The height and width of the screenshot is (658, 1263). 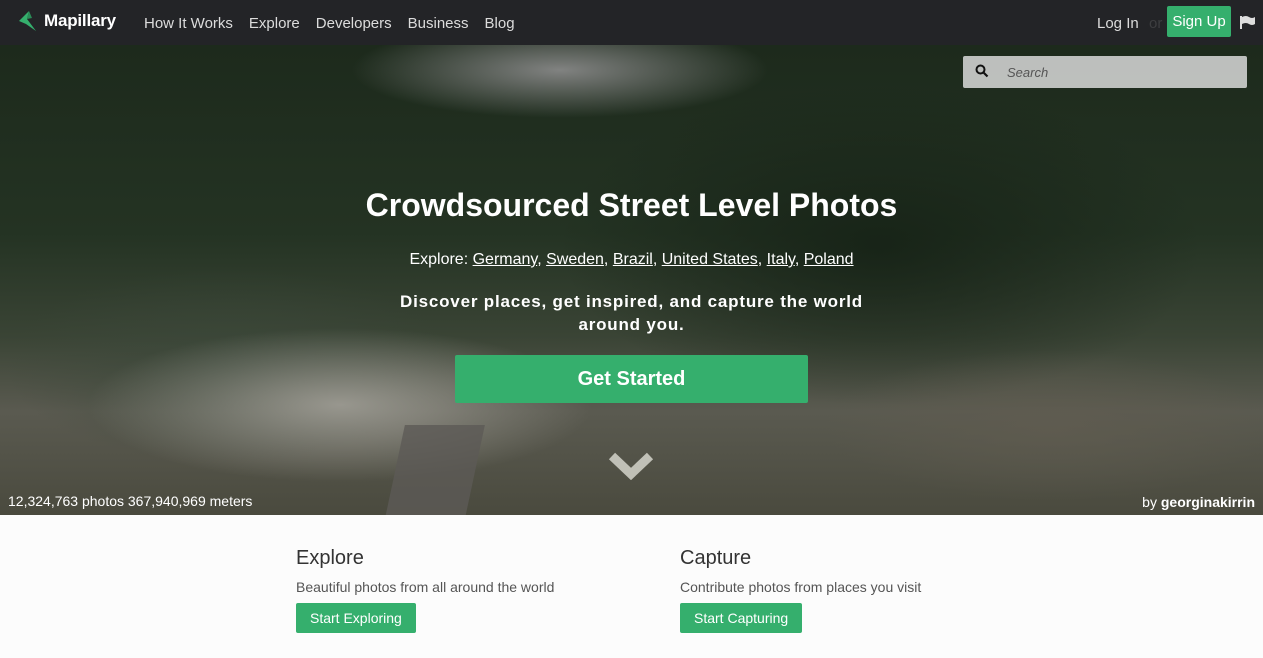 I want to click on country-link-sweden: Sweden, so click(x=575, y=259).